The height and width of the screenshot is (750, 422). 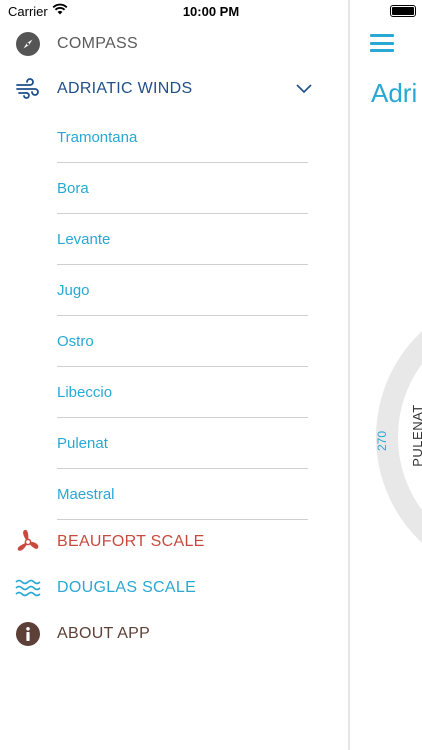 What do you see at coordinates (28, 542) in the screenshot?
I see `propeller-icon` at bounding box center [28, 542].